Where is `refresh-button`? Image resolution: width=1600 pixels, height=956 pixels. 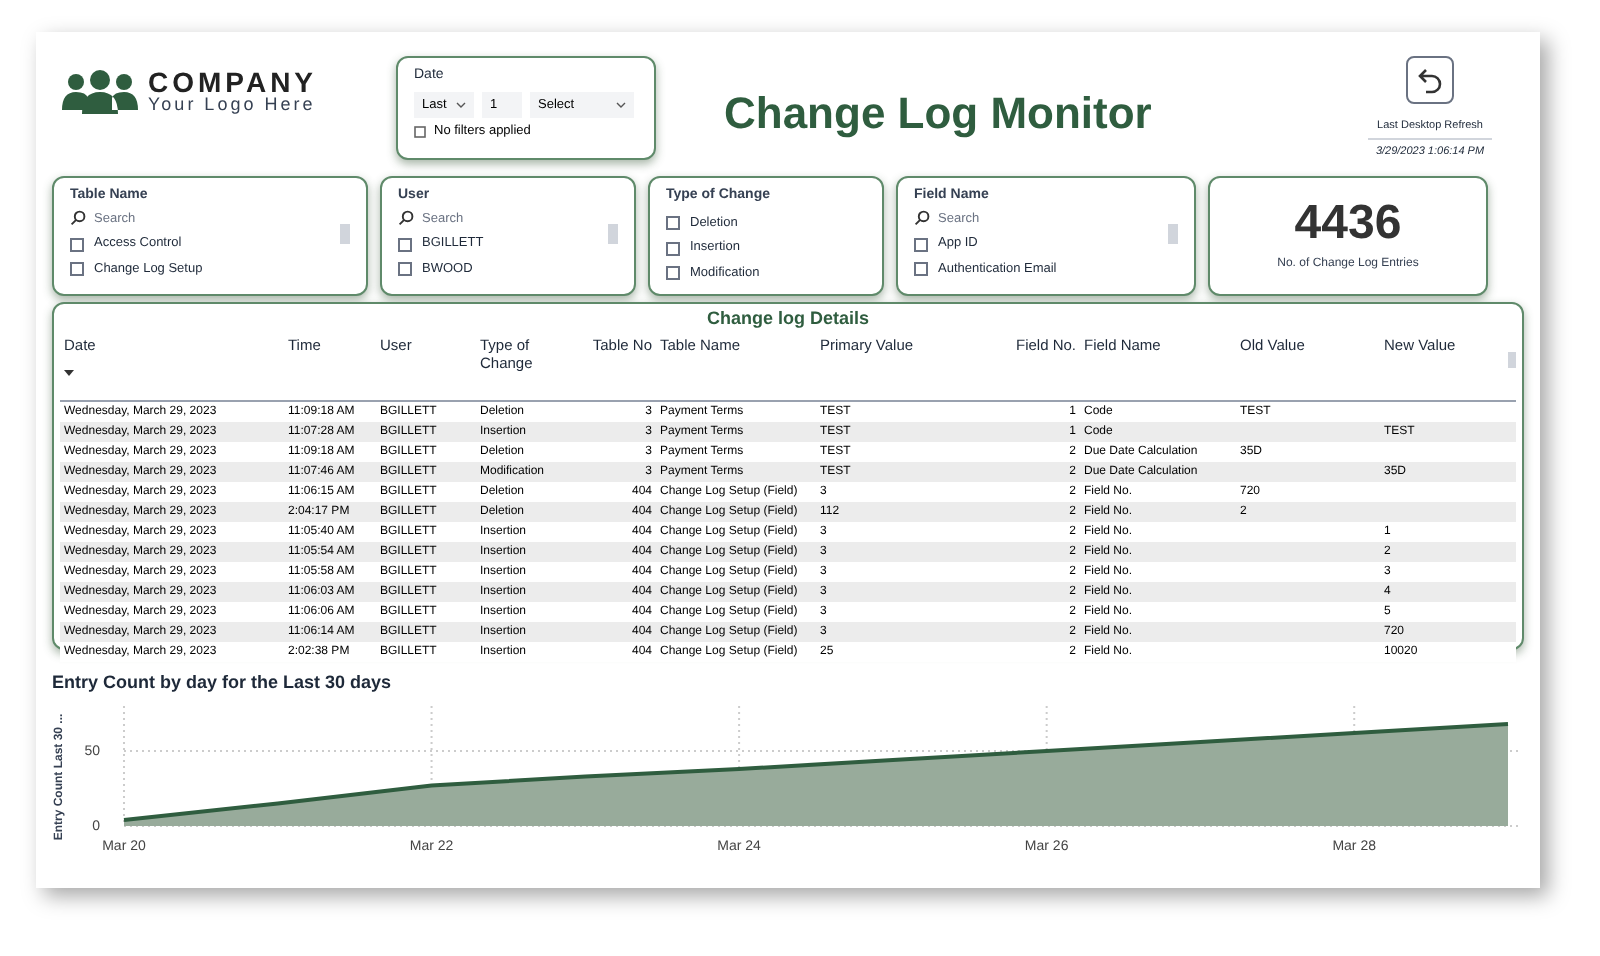
refresh-button is located at coordinates (1430, 80).